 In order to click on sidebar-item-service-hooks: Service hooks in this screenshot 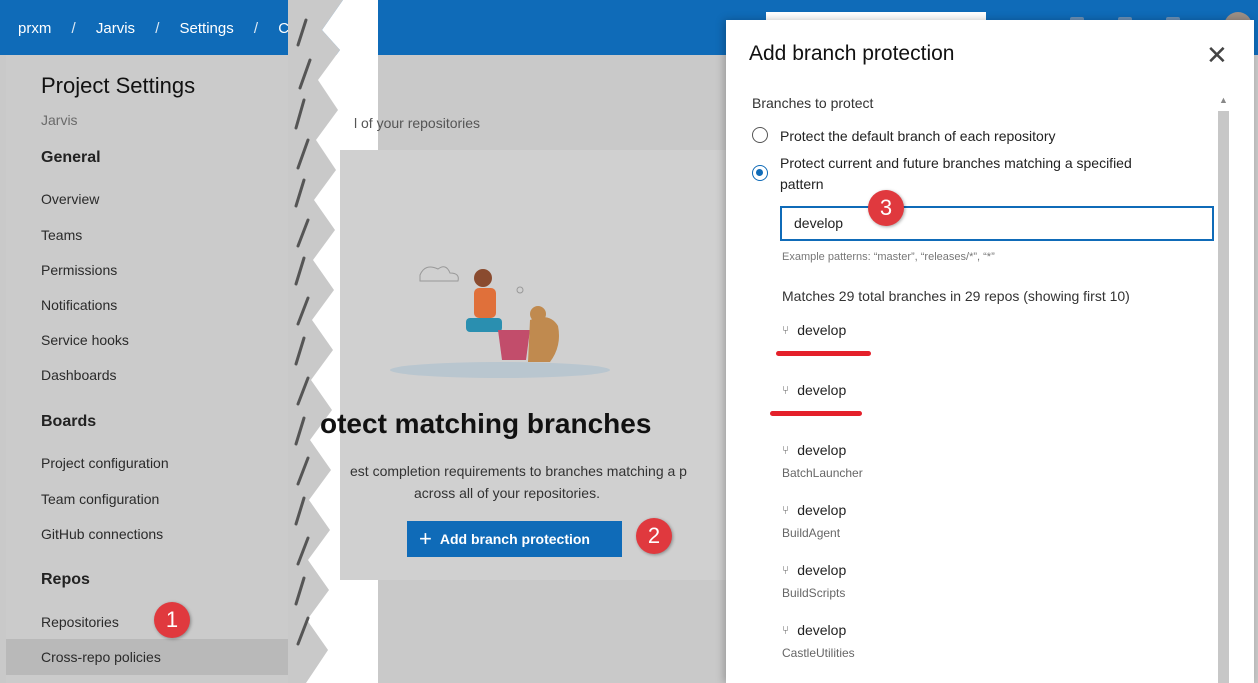, I will do `click(85, 340)`.